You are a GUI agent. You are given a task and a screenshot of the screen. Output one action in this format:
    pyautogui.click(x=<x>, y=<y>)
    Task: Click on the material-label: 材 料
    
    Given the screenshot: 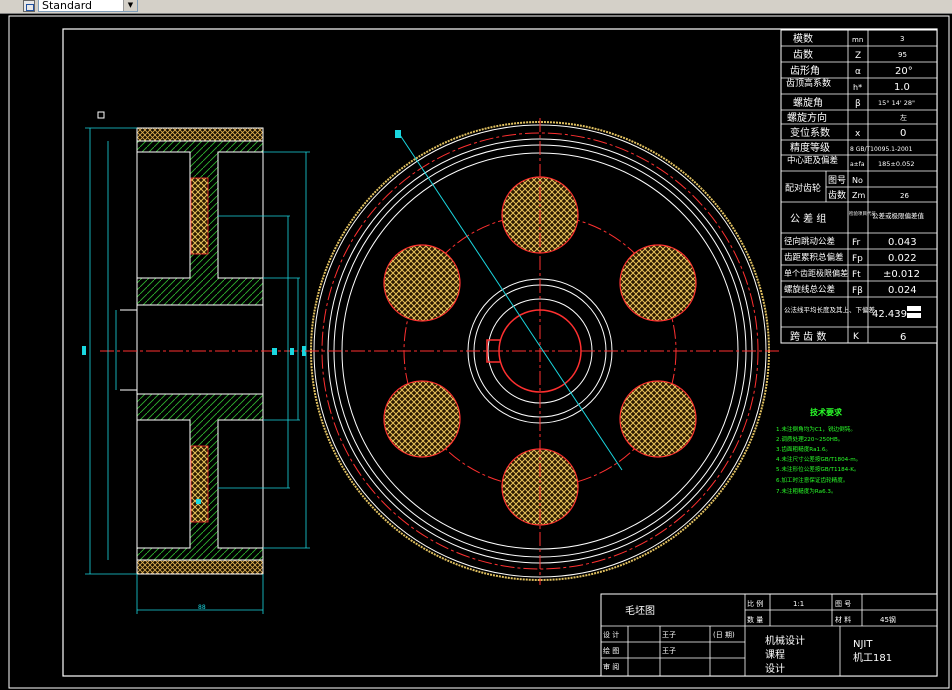 What is the action you would take?
    pyautogui.click(x=843, y=619)
    